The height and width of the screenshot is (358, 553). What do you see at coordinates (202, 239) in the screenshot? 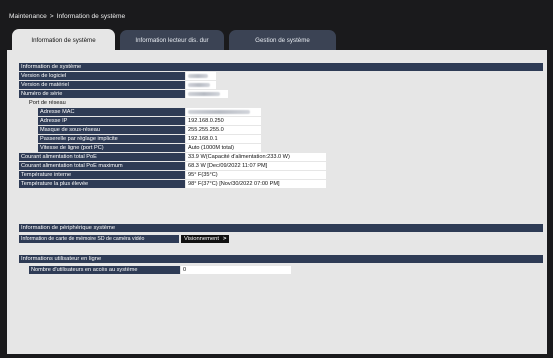
I see `view-button-label: Visionnement` at bounding box center [202, 239].